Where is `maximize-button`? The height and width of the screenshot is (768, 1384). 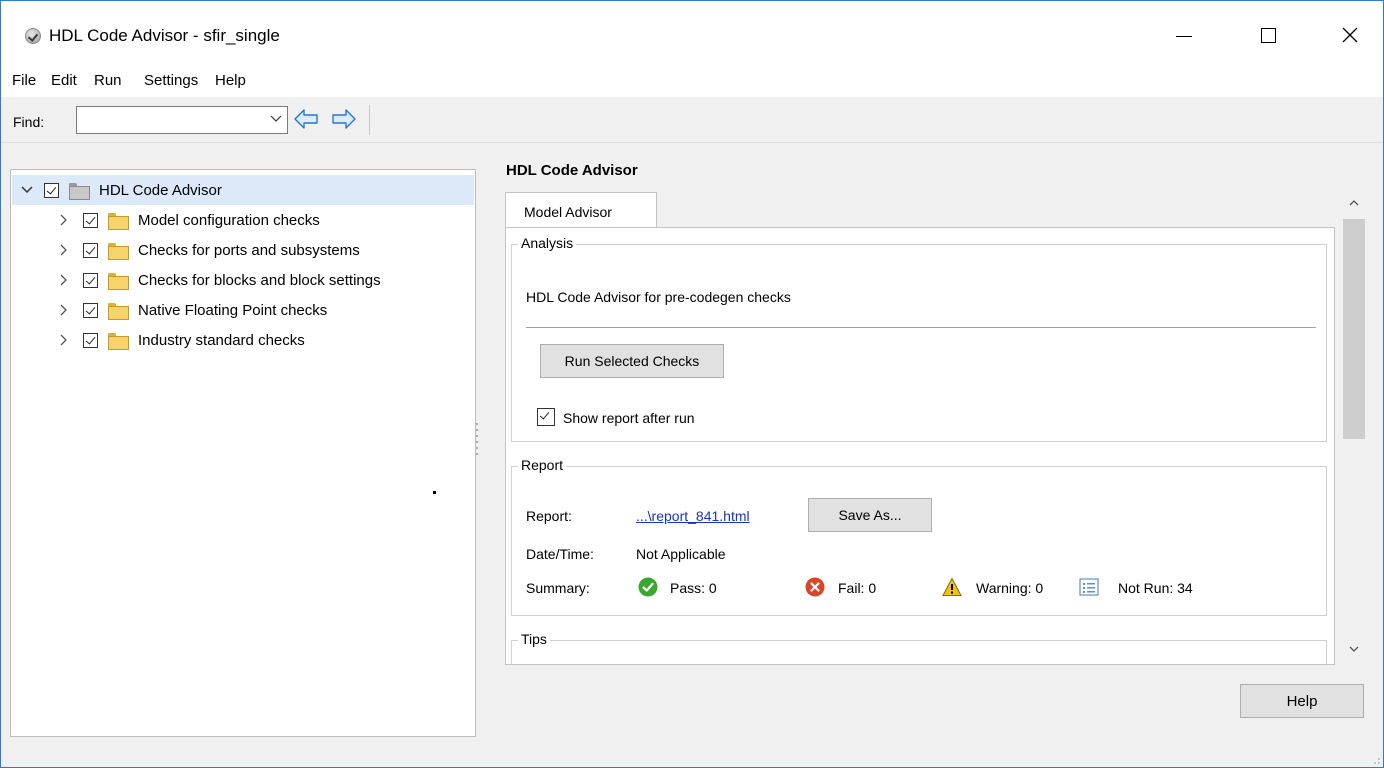
maximize-button is located at coordinates (1268, 35).